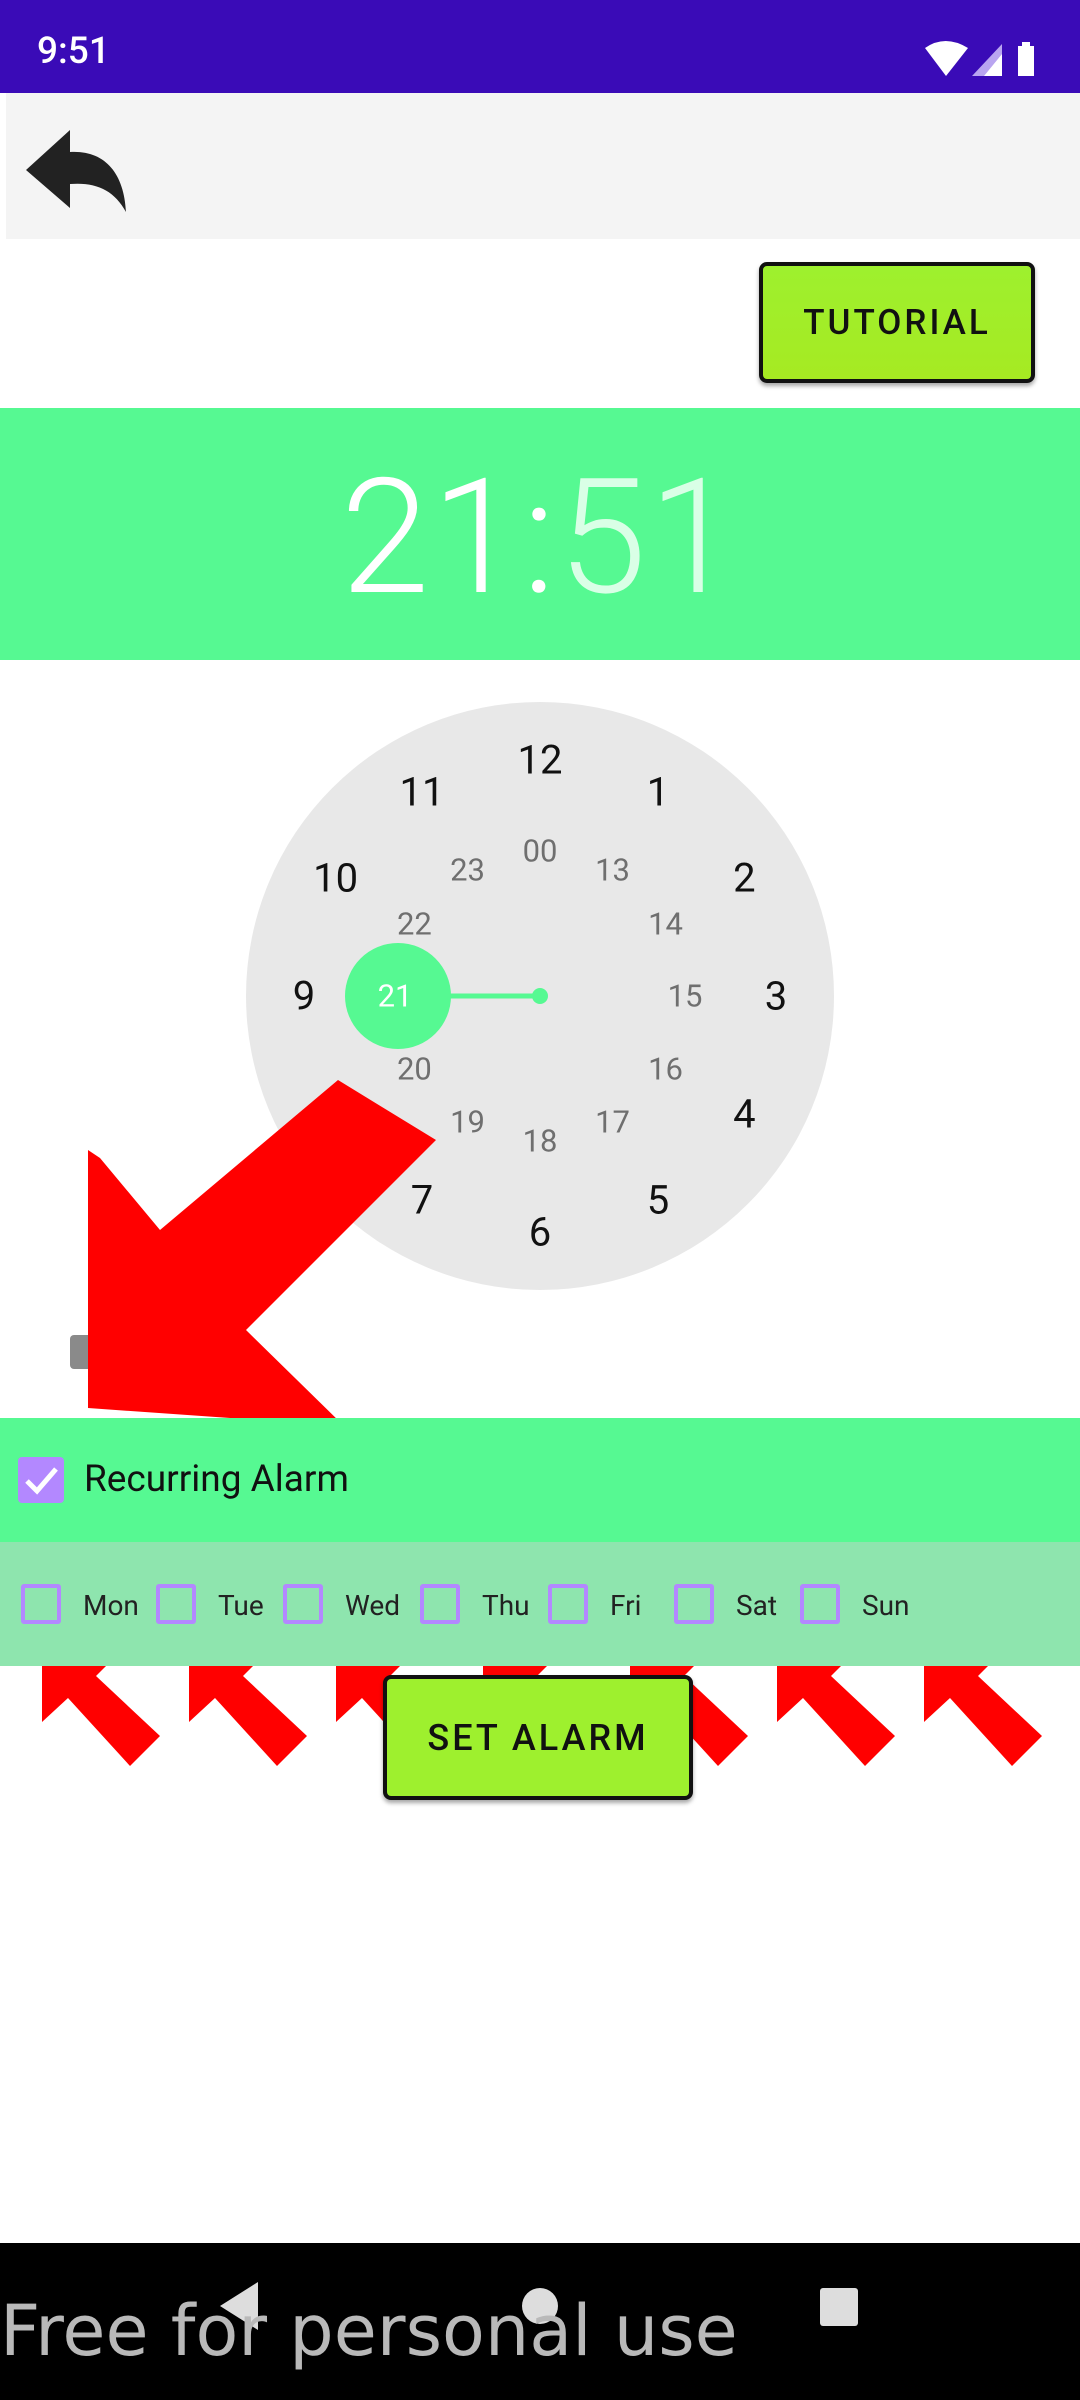  Describe the element at coordinates (946, 58) in the screenshot. I see `wifi-icon` at that location.